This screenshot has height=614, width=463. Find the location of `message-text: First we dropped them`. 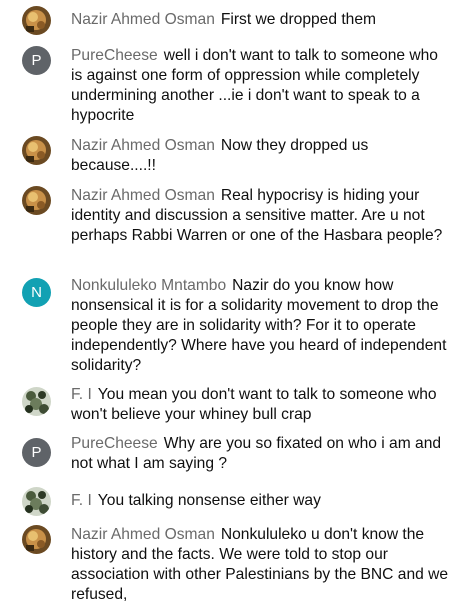

message-text: First we dropped them is located at coordinates (298, 19).